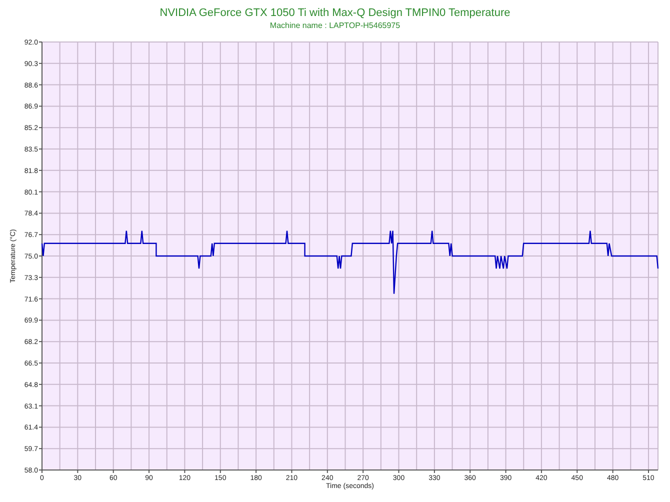 The height and width of the screenshot is (502, 670). Describe the element at coordinates (335, 25) in the screenshot. I see `chart-subtitle: Machine name : LAPTOP-H5465975` at that location.